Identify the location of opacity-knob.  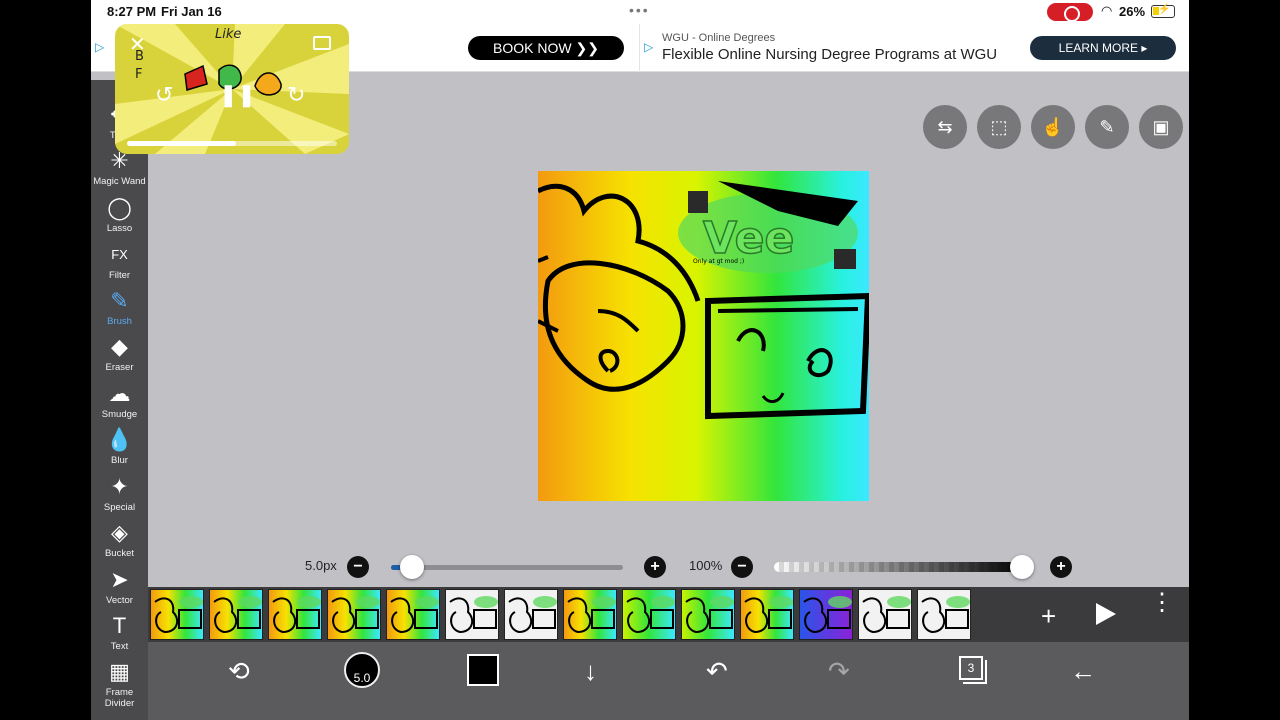
(1022, 567).